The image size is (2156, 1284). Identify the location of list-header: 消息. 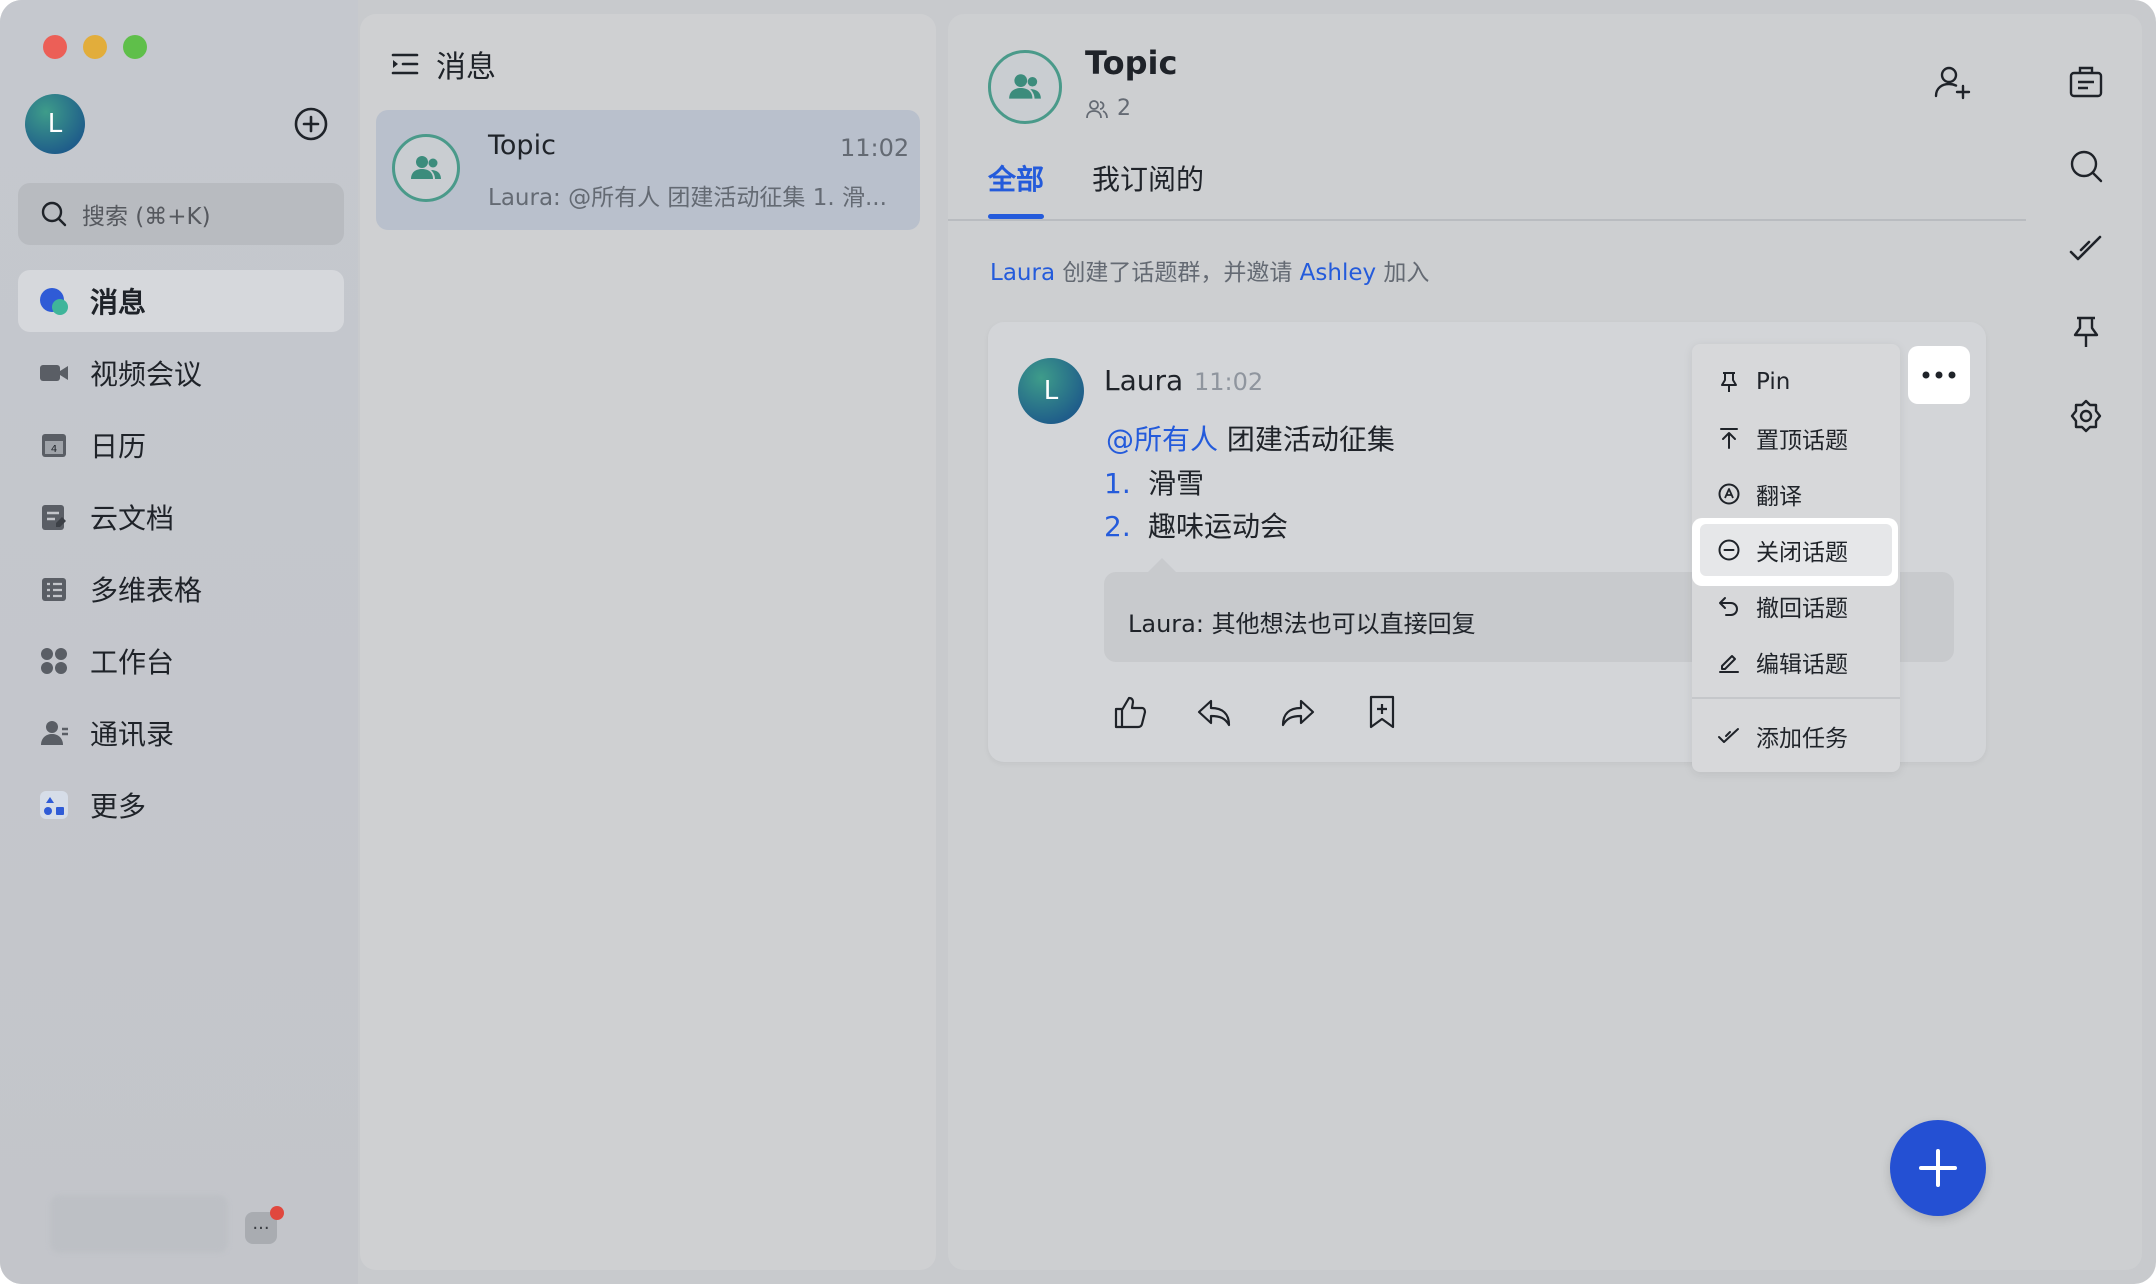
(443, 64).